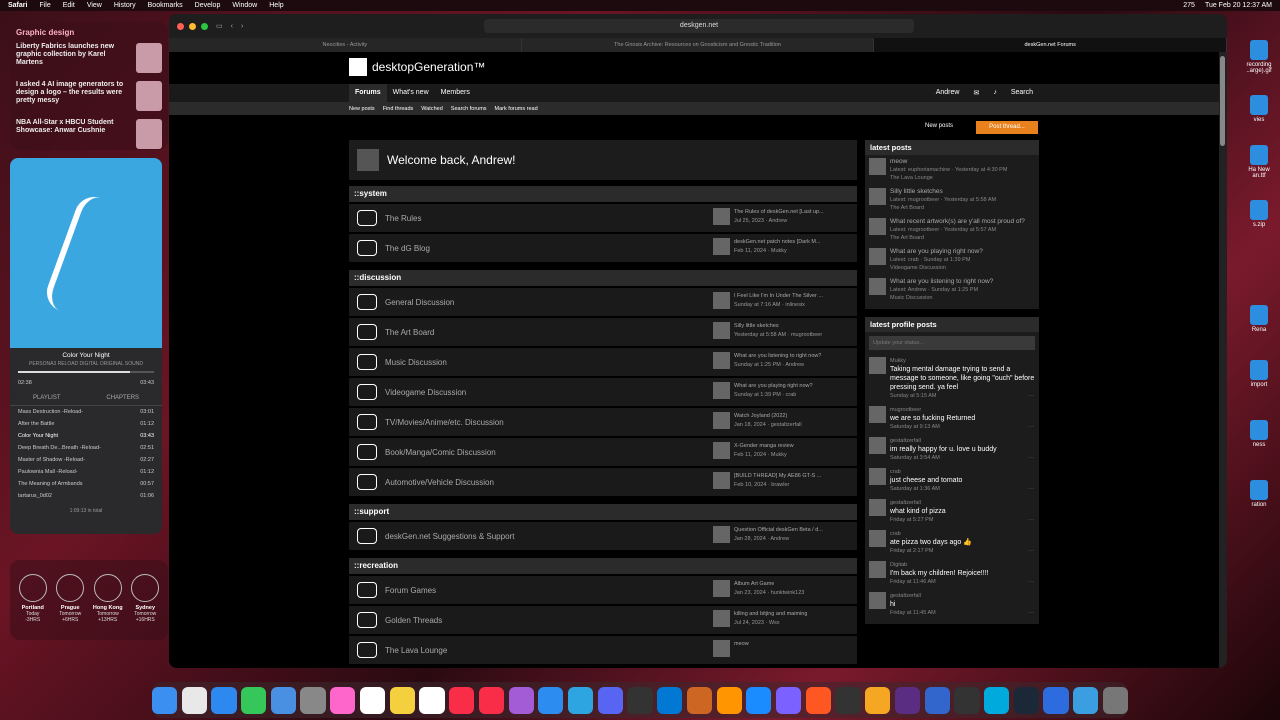 The height and width of the screenshot is (720, 1280). I want to click on desktop-file: recording ..arge).gif, so click(1259, 57).